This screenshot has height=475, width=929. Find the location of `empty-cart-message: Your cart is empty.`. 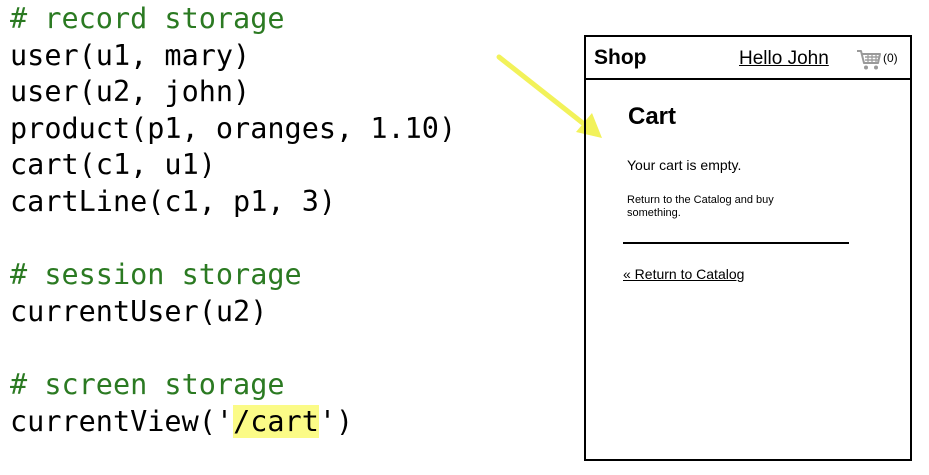

empty-cart-message: Your cart is empty. is located at coordinates (684, 165).